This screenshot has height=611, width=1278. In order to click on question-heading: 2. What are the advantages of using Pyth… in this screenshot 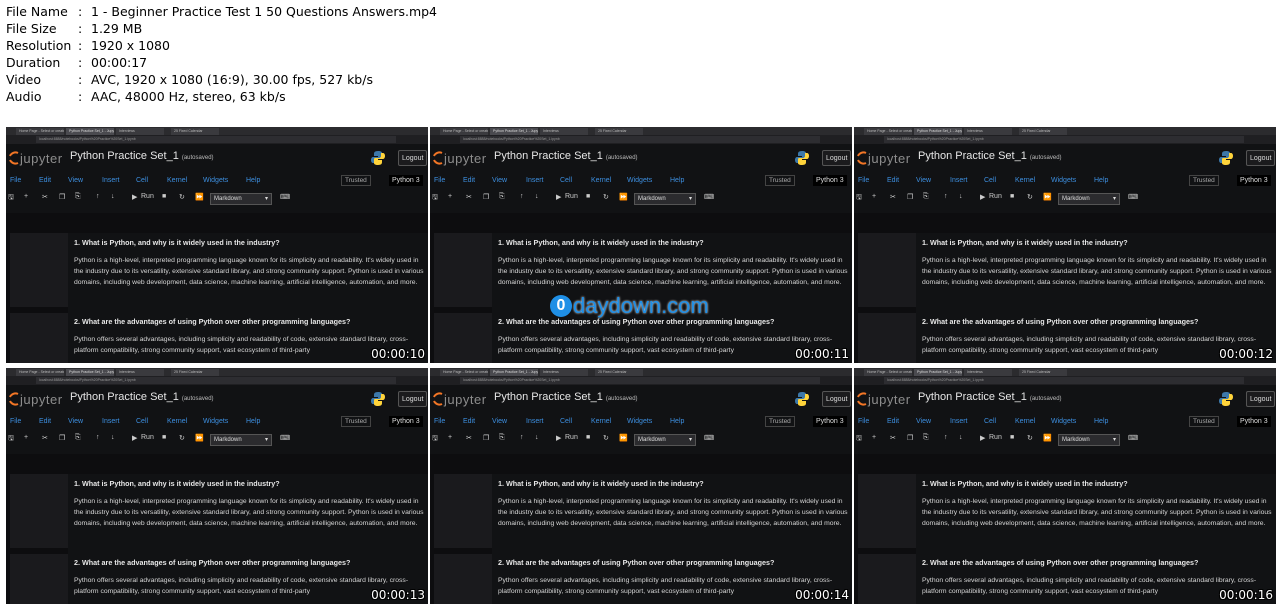, I will do `click(1060, 562)`.